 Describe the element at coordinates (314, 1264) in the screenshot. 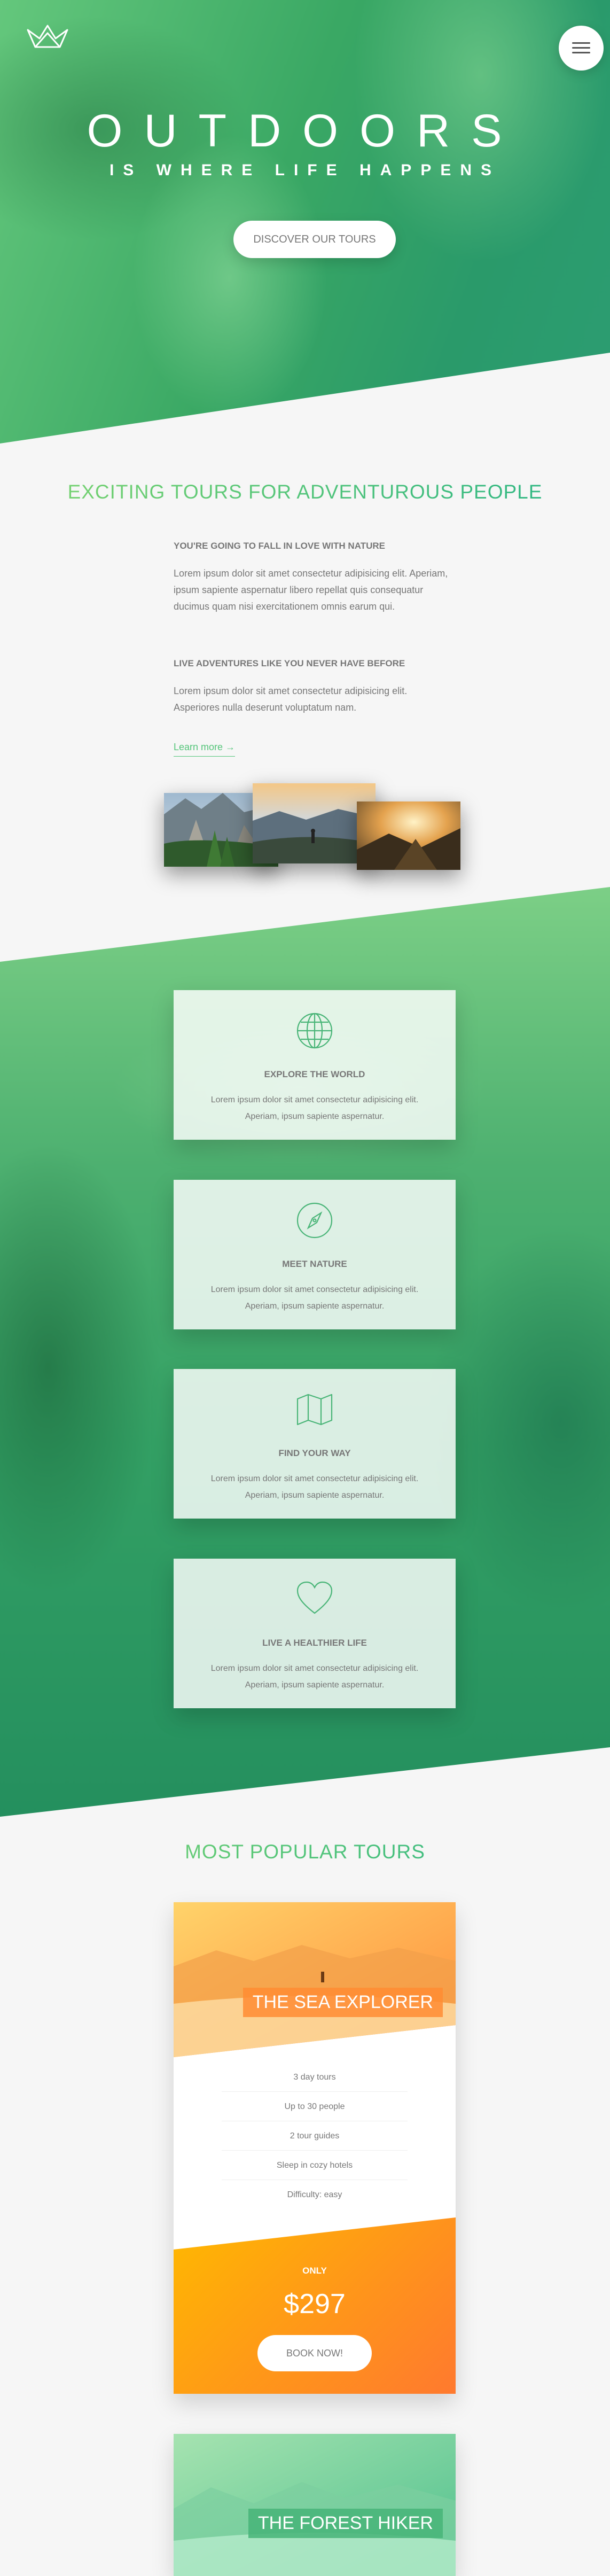

I see `feature-title: MEET NATURE` at that location.